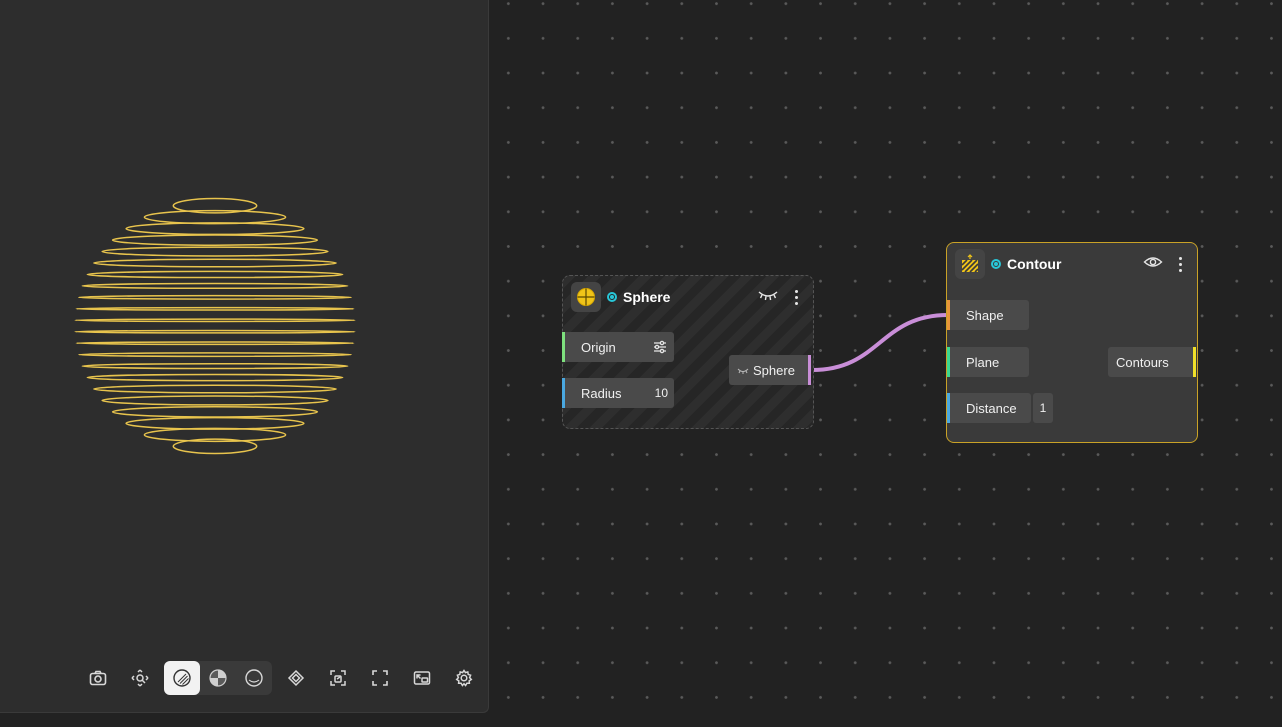 The image size is (1282, 727). I want to click on radius-value: 10, so click(661, 393).